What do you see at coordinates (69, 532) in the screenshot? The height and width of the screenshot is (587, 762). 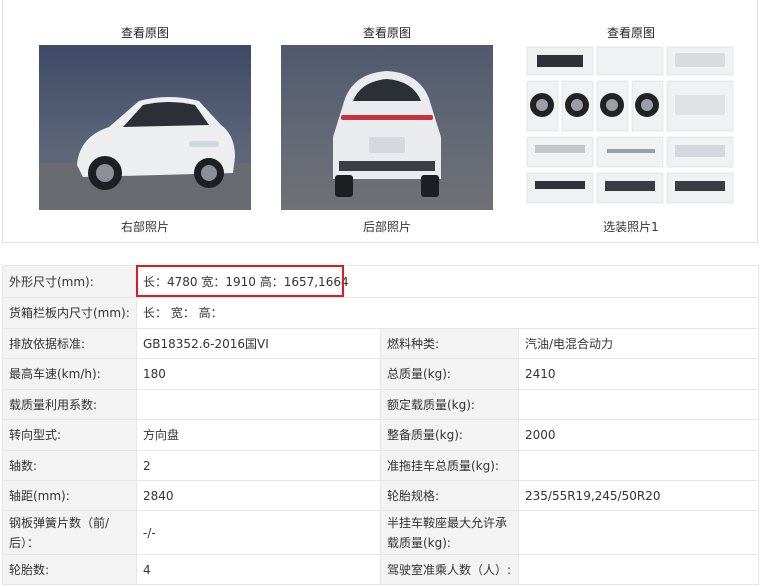 I see `spec-label: 钢板弹簧片数（前/后）：` at bounding box center [69, 532].